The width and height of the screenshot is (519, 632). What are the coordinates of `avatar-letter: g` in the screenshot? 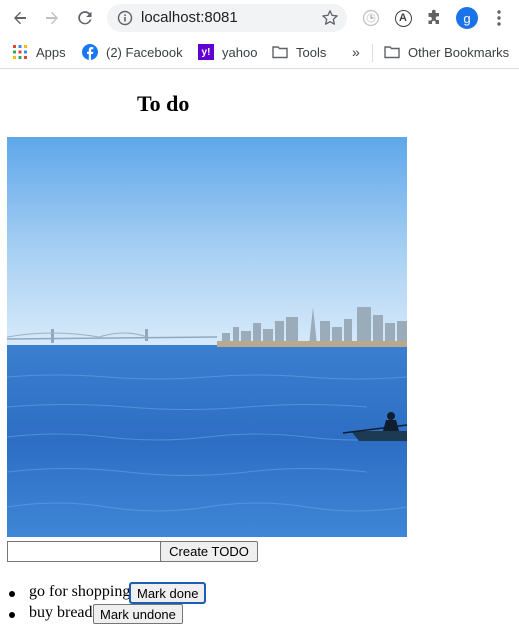 It's located at (467, 18).